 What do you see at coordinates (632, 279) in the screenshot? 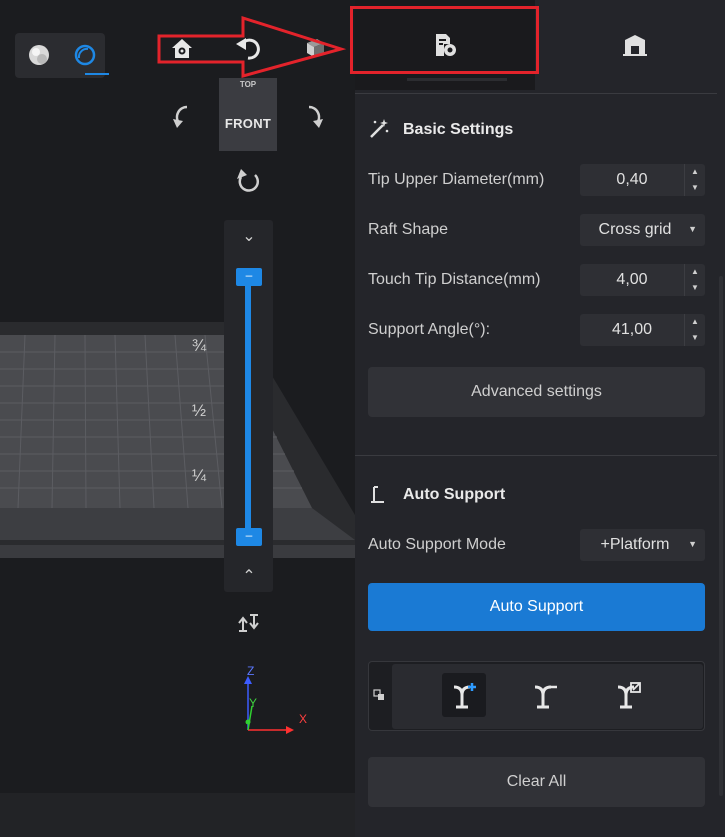
I see `touch-tip-distance-value: 4,00` at bounding box center [632, 279].